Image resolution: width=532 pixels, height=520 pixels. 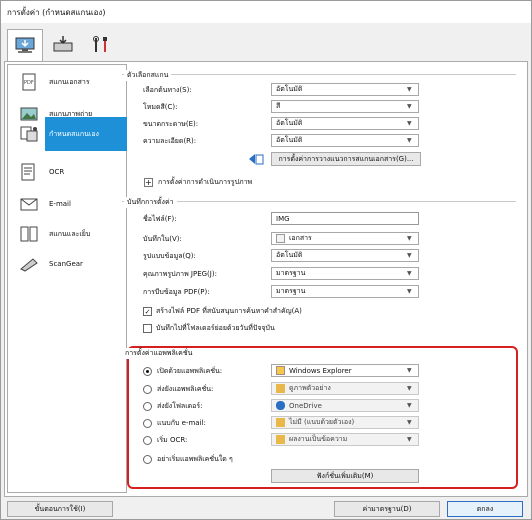 What do you see at coordinates (147, 311) in the screenshot?
I see `checkmark-icon: ✓` at bounding box center [147, 311].